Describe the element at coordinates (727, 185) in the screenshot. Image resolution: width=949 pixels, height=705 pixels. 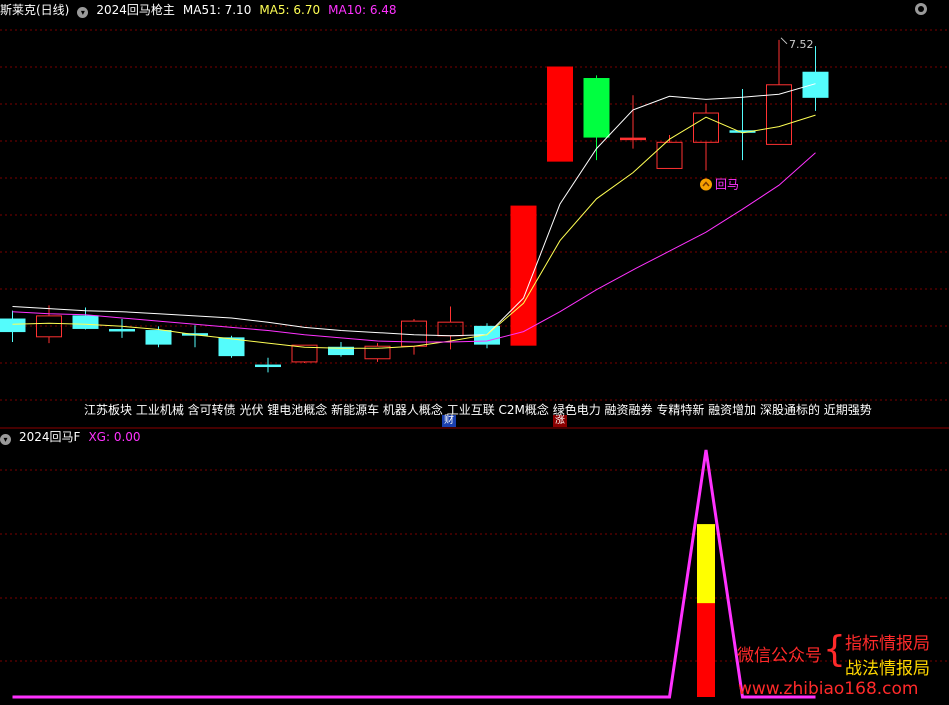
I see `huima-label: 回马` at that location.